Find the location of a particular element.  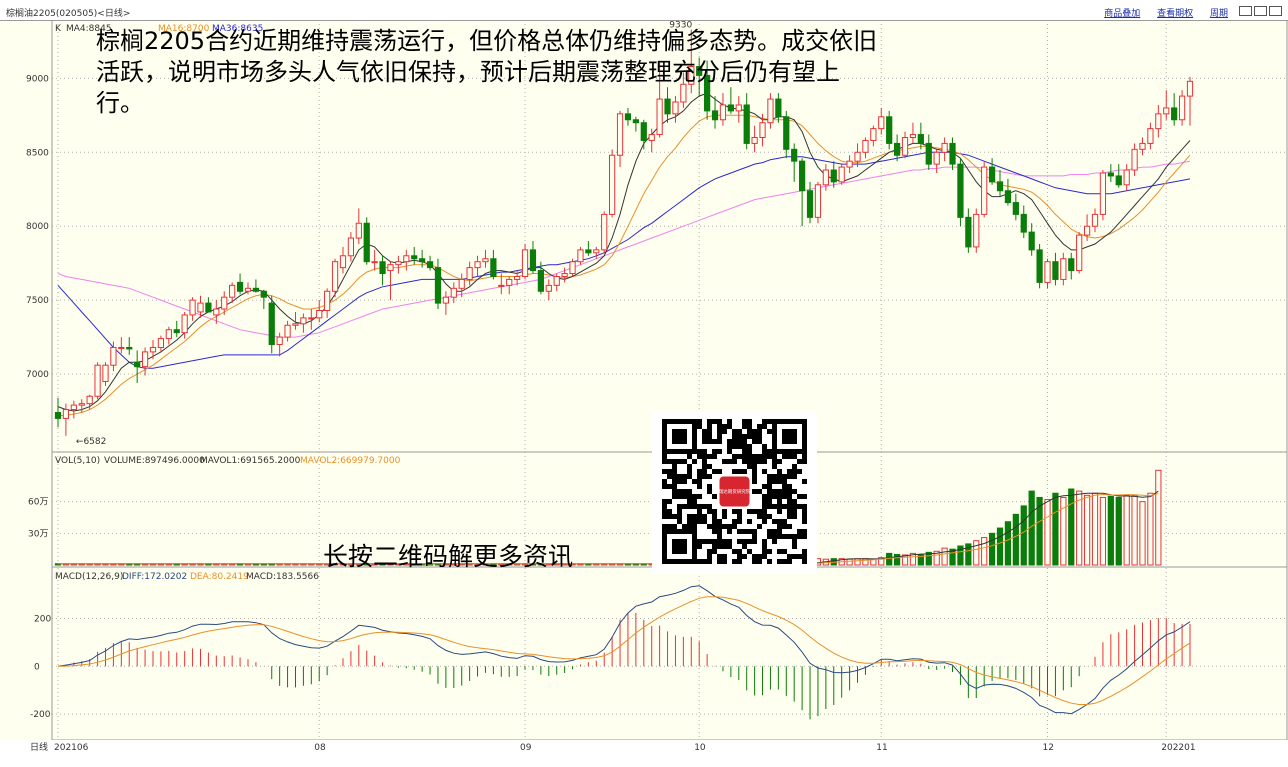

link-commodity-overlay: 商品叠加 is located at coordinates (1122, 14).